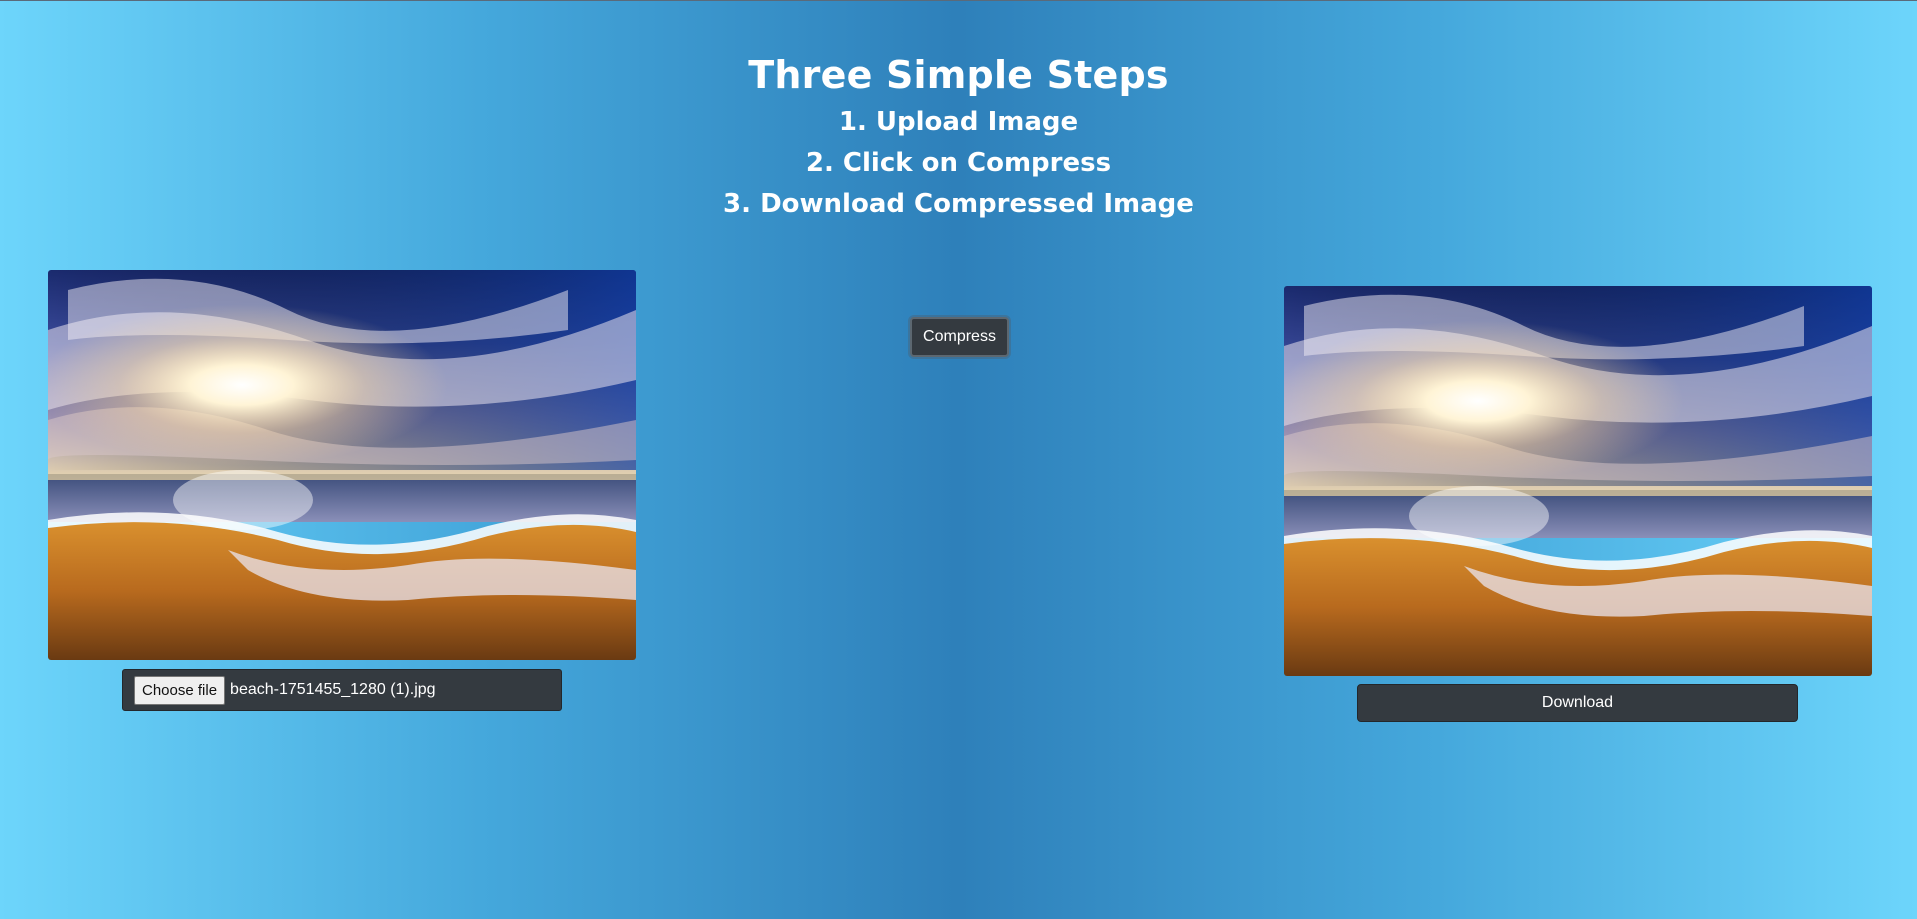  What do you see at coordinates (180, 690) in the screenshot?
I see `choose-file-button: Choose file` at bounding box center [180, 690].